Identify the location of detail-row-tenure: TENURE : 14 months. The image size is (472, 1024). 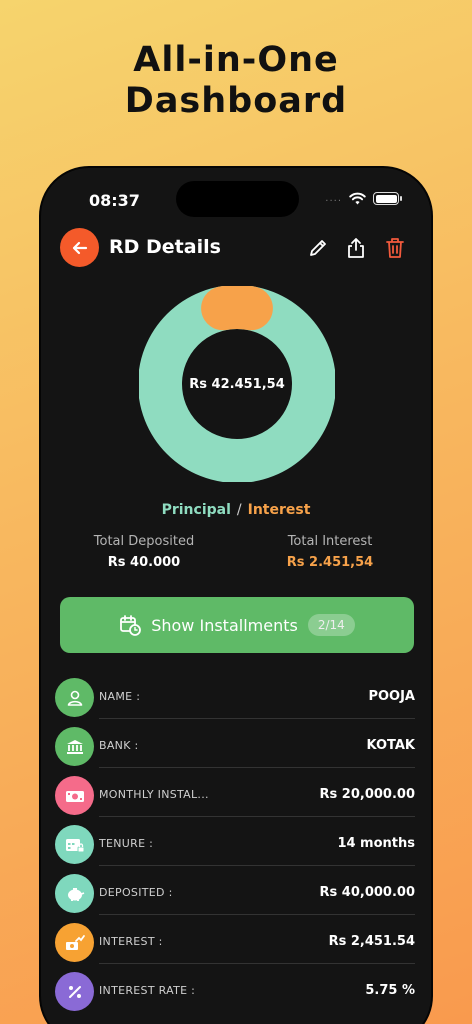
(235, 848).